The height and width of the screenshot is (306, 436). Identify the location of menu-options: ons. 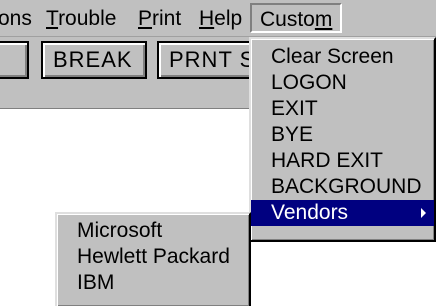
(16, 19).